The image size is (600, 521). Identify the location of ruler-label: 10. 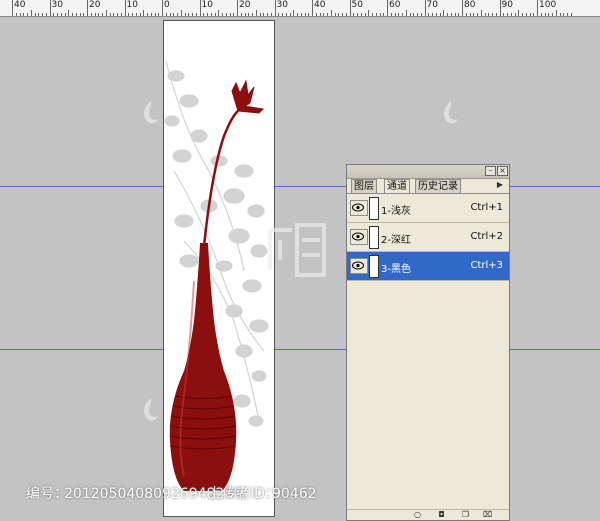
(132, 5).